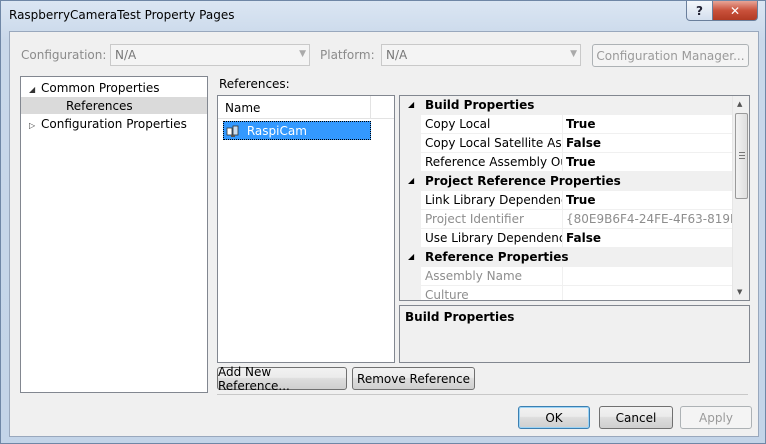 This screenshot has height=444, width=766. I want to click on category-label: Build Properties, so click(480, 105).